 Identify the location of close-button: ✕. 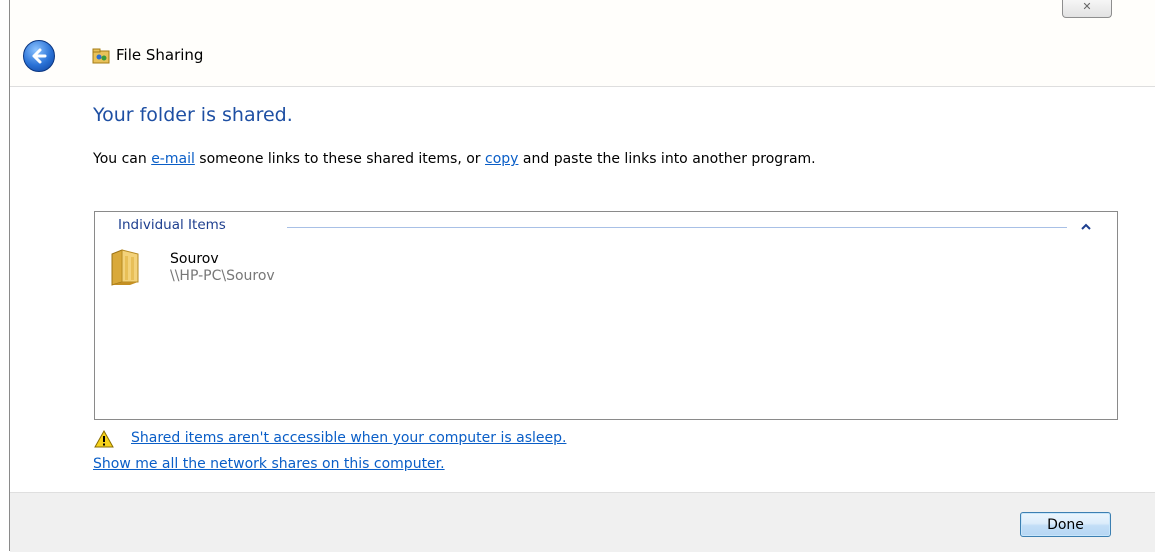
(1087, 9).